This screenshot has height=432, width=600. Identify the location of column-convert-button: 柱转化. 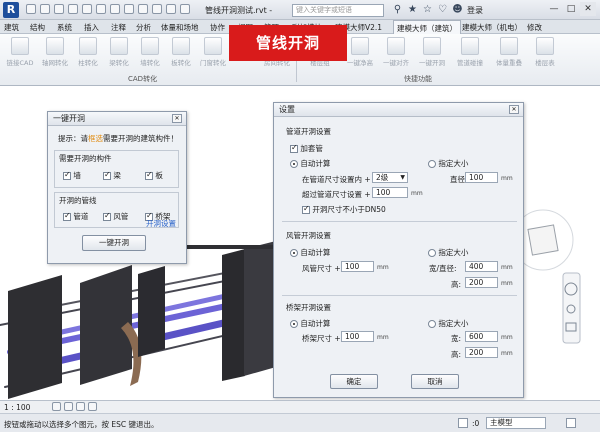
(88, 52).